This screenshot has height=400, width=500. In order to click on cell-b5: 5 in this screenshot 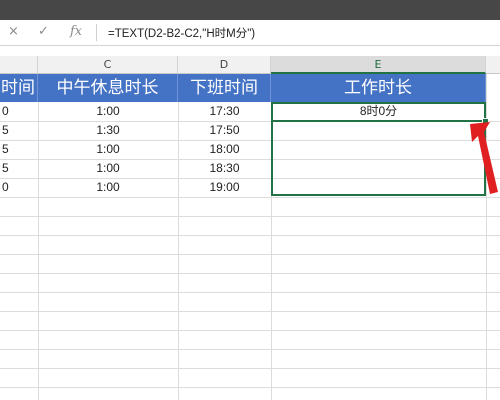, I will do `click(5, 168)`.